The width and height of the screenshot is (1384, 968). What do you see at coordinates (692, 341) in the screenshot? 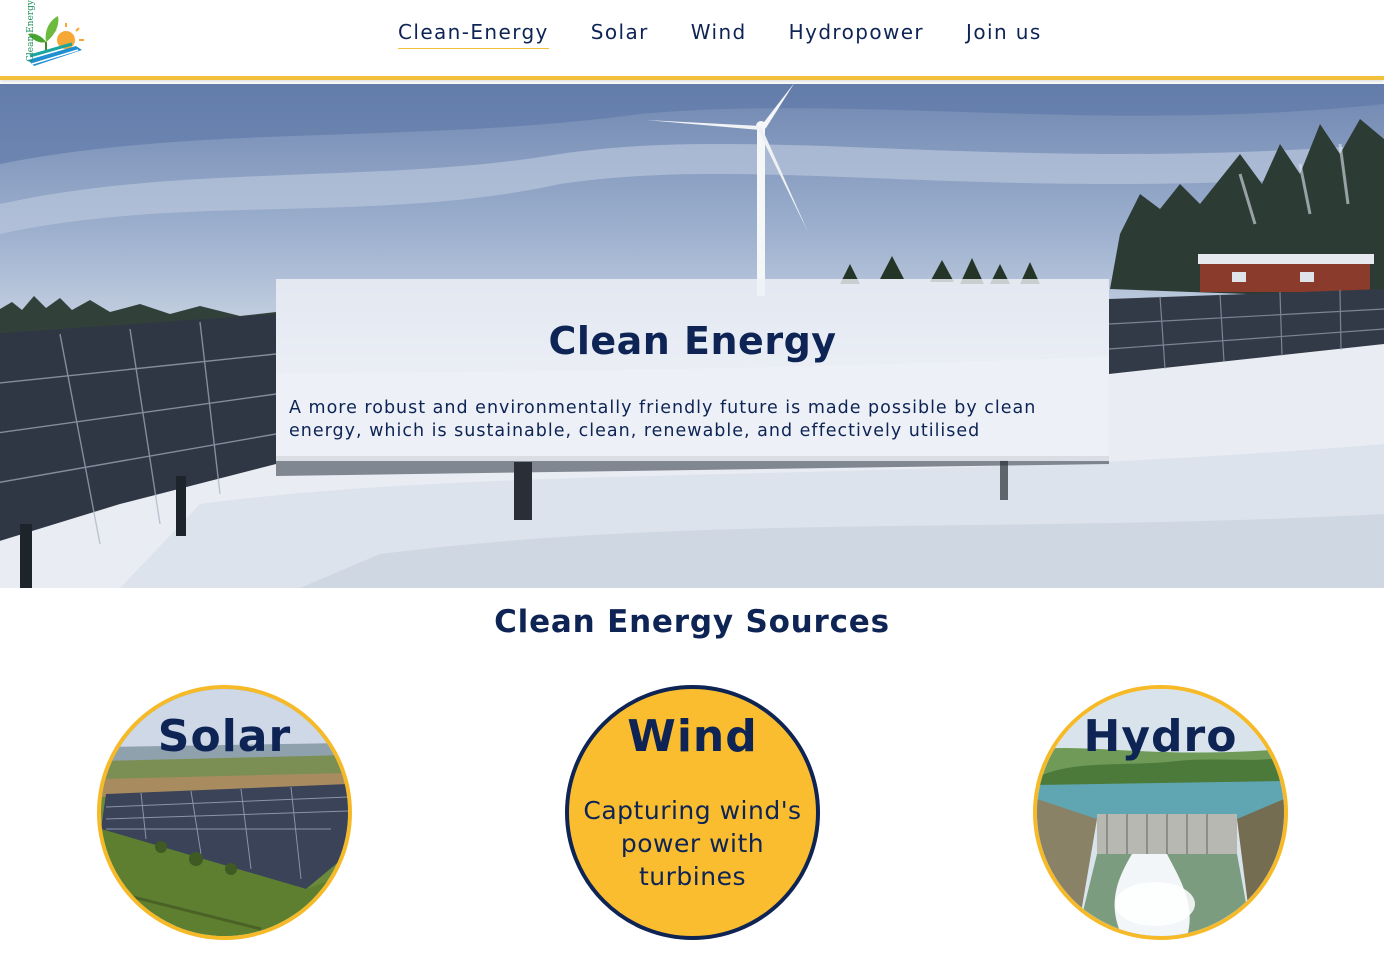
I see `hero-title: Clean Energy` at bounding box center [692, 341].